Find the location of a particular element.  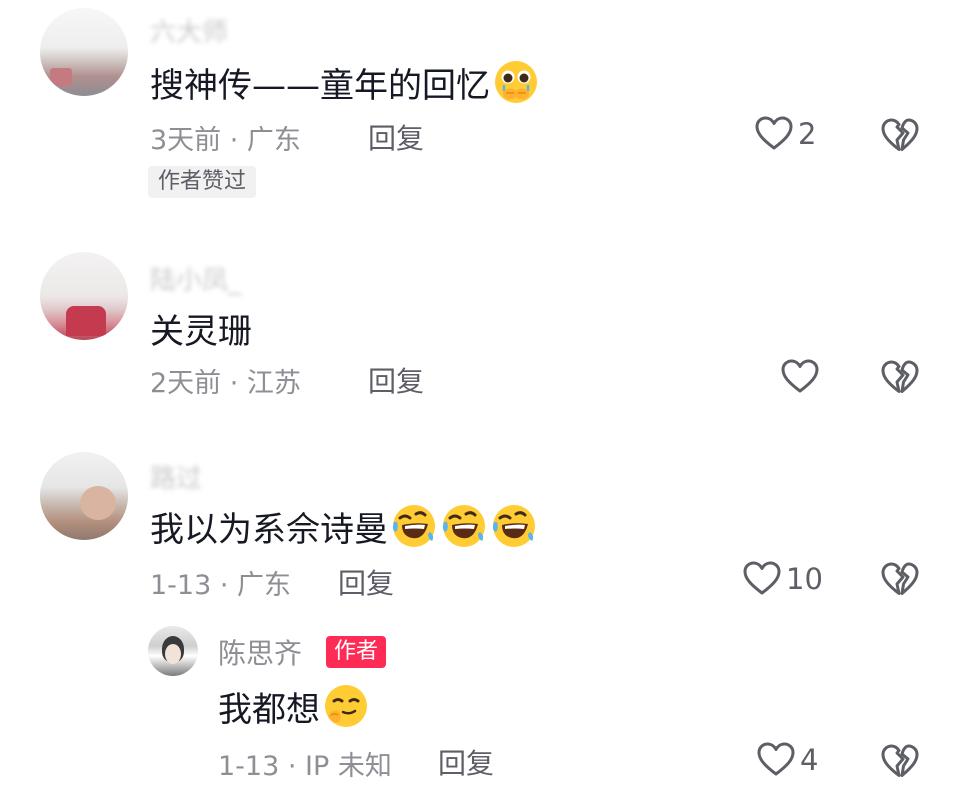

comment-text: 搜神传——童年的回忆 is located at coordinates (345, 82).